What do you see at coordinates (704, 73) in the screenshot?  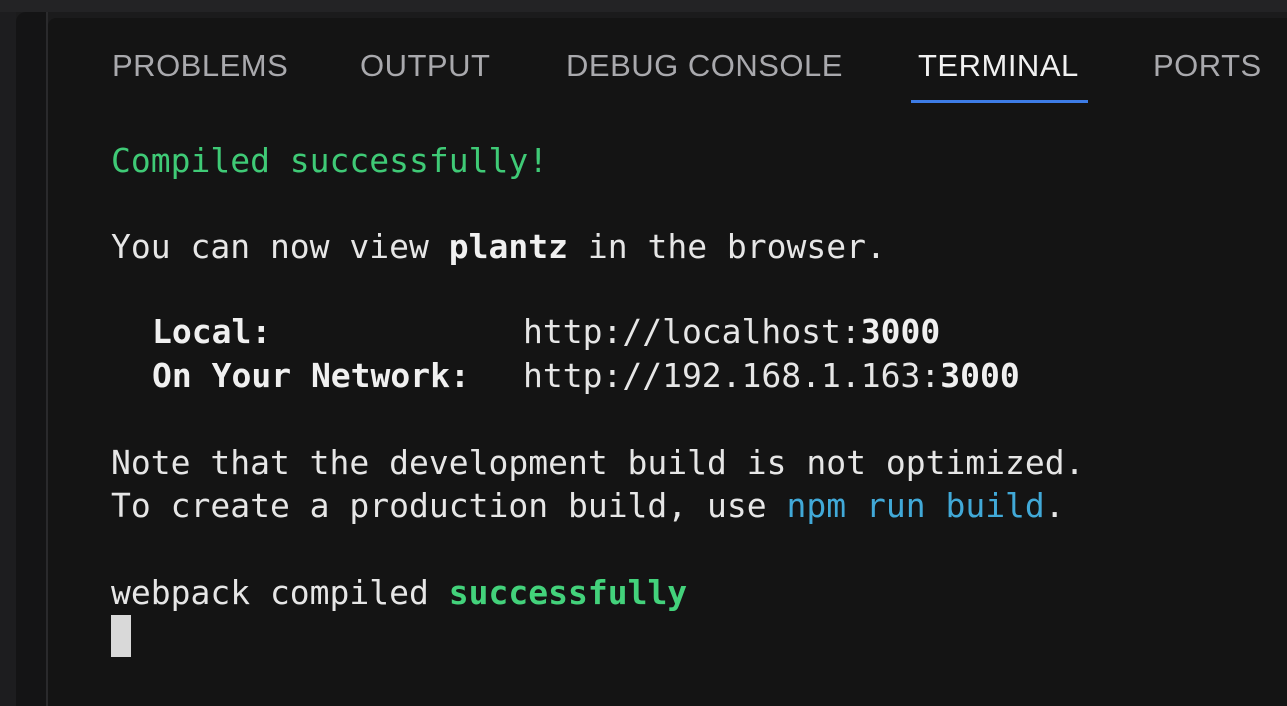 I see `tab-debug-console: DEBUG CONSOLE` at bounding box center [704, 73].